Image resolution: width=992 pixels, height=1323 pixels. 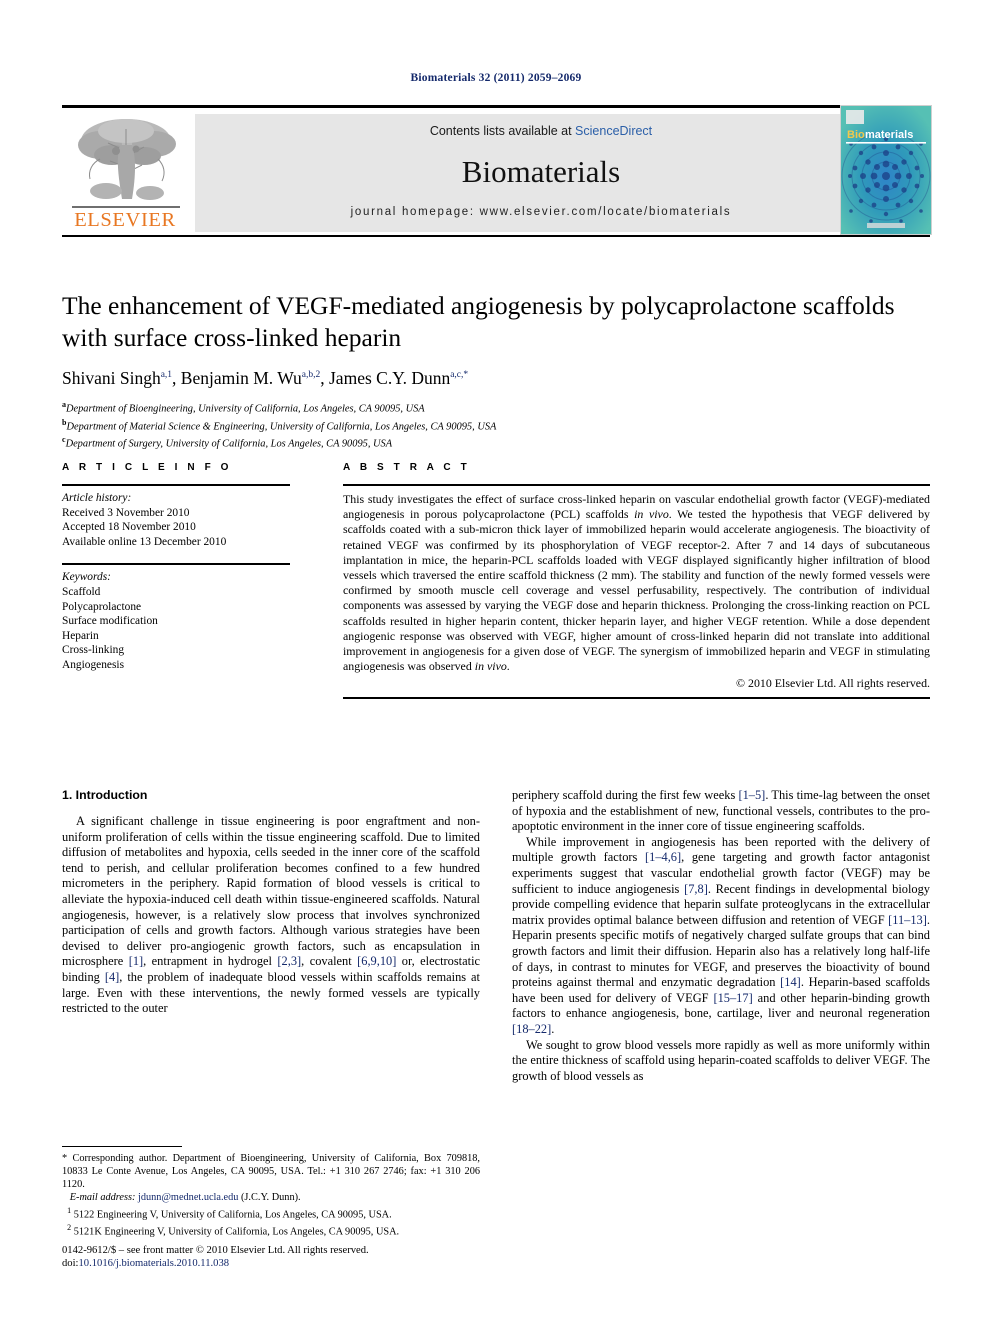 I want to click on keyword-item: Scaffold, so click(x=81, y=591).